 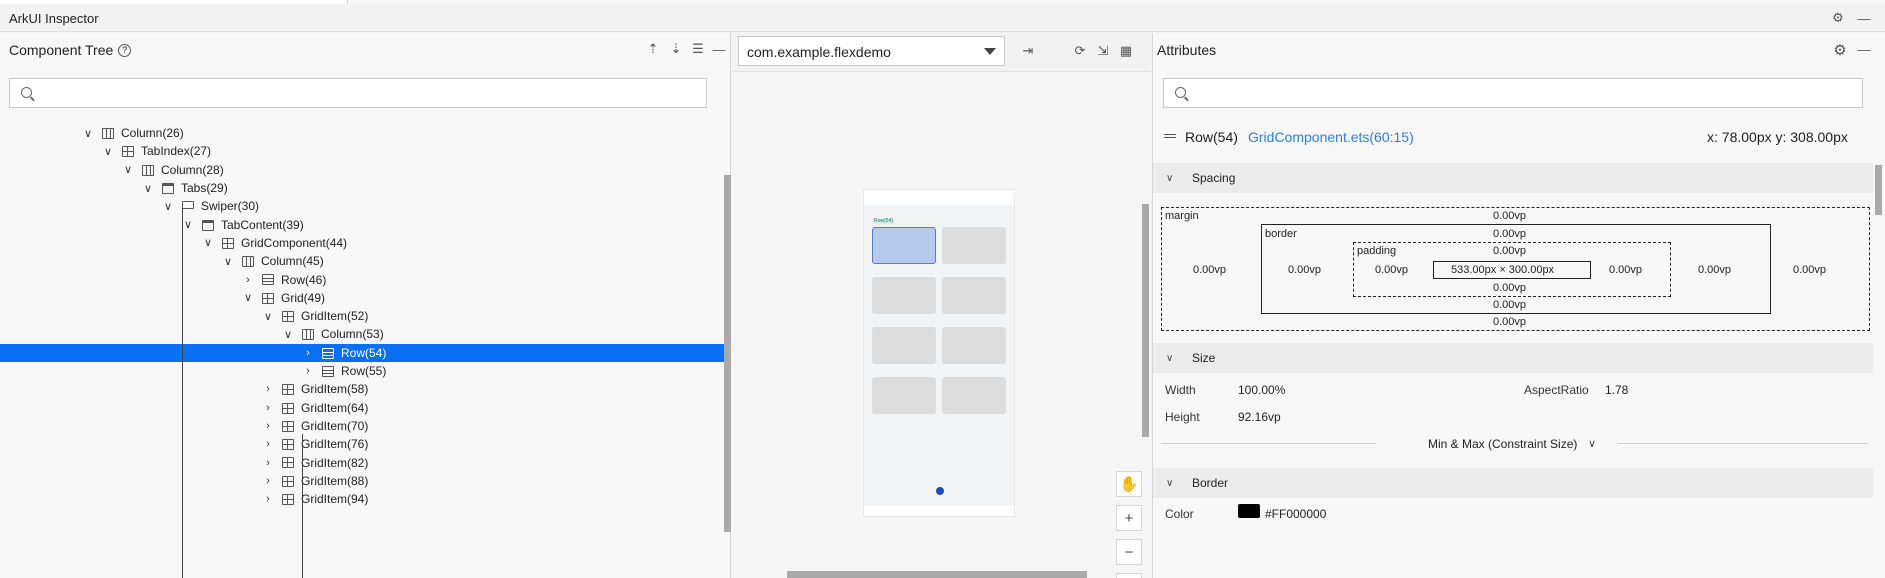 What do you see at coordinates (125, 50) in the screenshot?
I see `help-icon: ?` at bounding box center [125, 50].